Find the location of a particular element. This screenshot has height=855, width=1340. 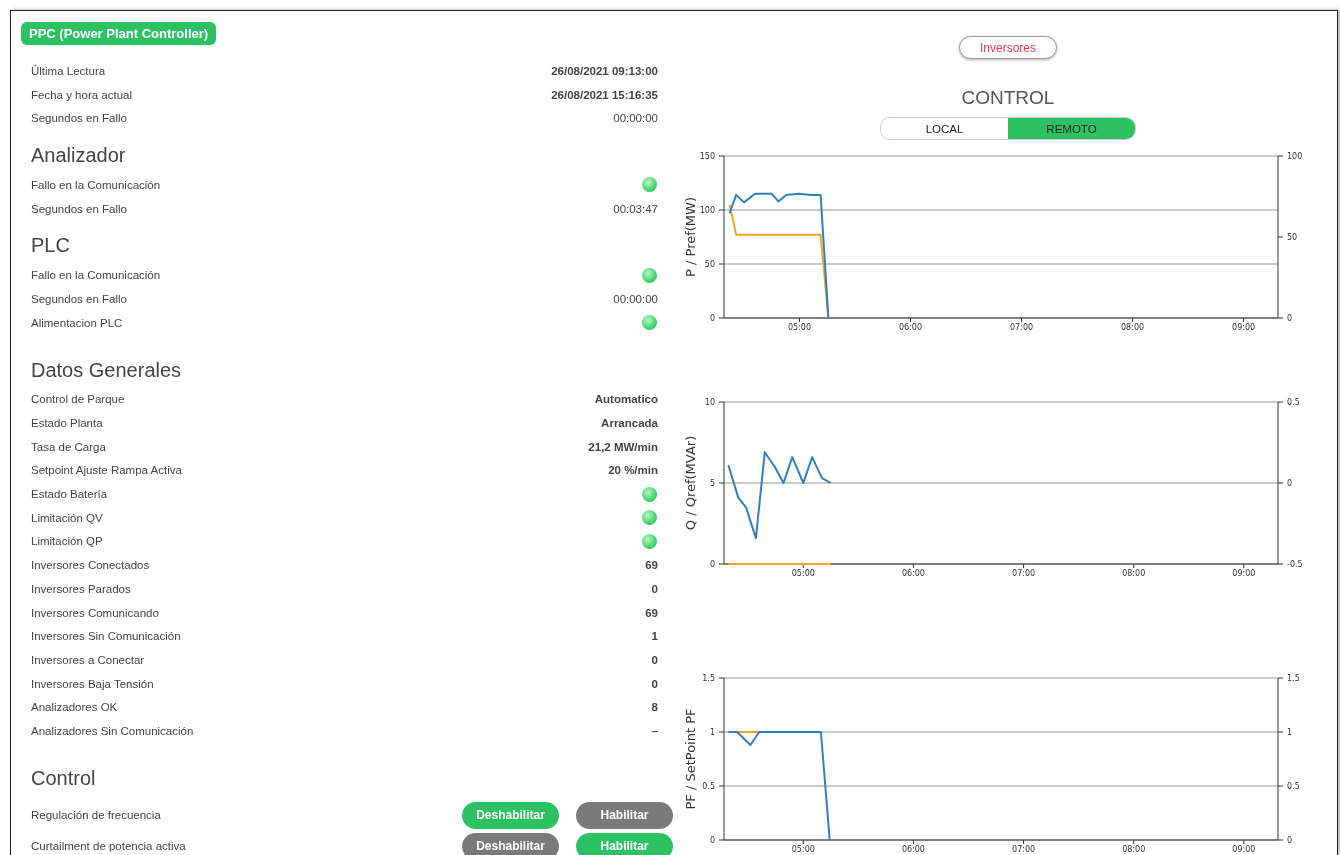

section-heading: Datos Generales is located at coordinates (107, 370).